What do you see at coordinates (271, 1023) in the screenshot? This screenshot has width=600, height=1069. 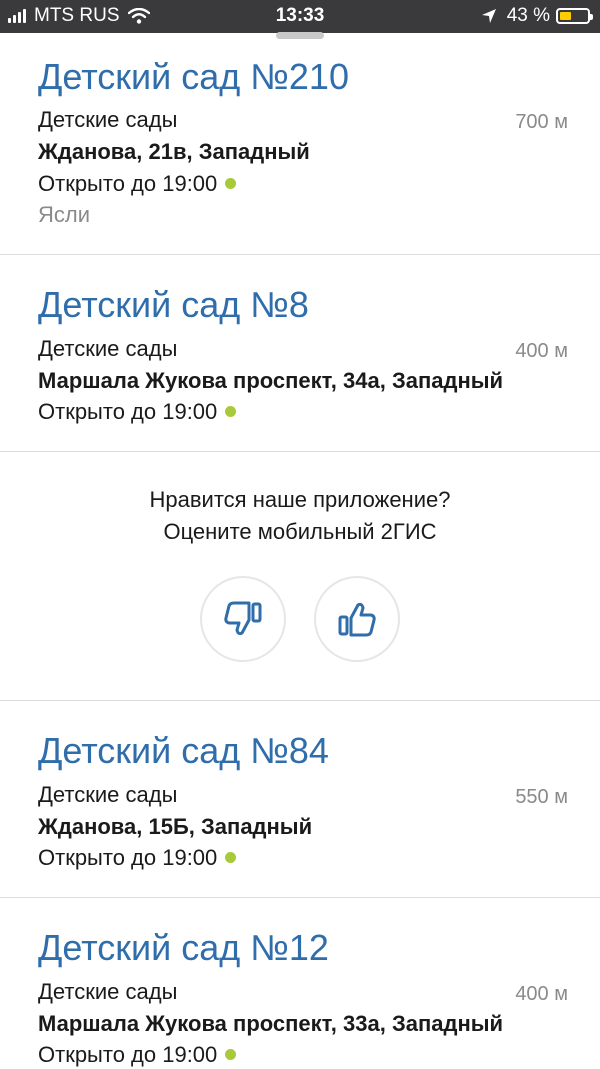 I see `result-address: Маршала Жукова проспект, 33а, Западный` at bounding box center [271, 1023].